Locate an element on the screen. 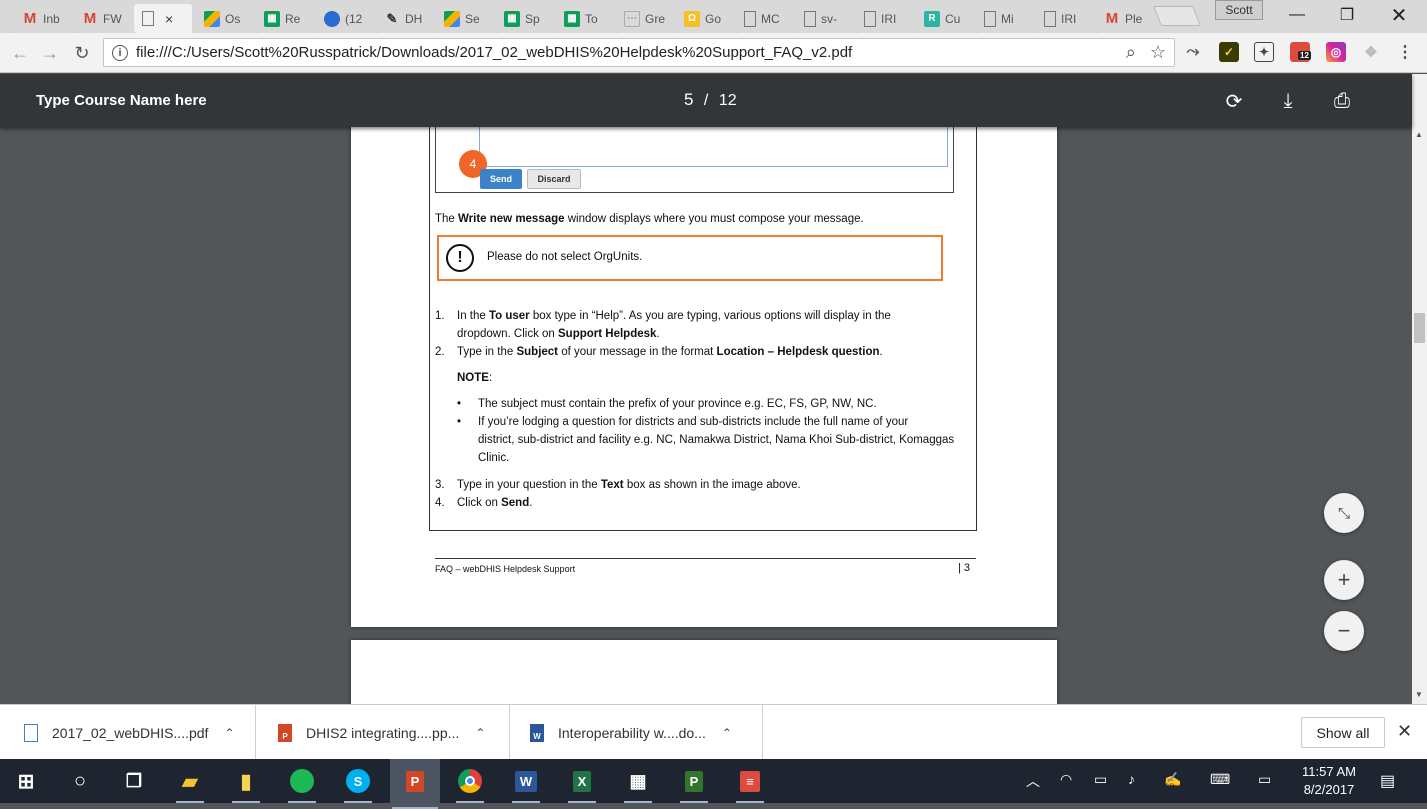 The height and width of the screenshot is (809, 1427). extension-arrow-icon: ⤳ is located at coordinates (1193, 52).